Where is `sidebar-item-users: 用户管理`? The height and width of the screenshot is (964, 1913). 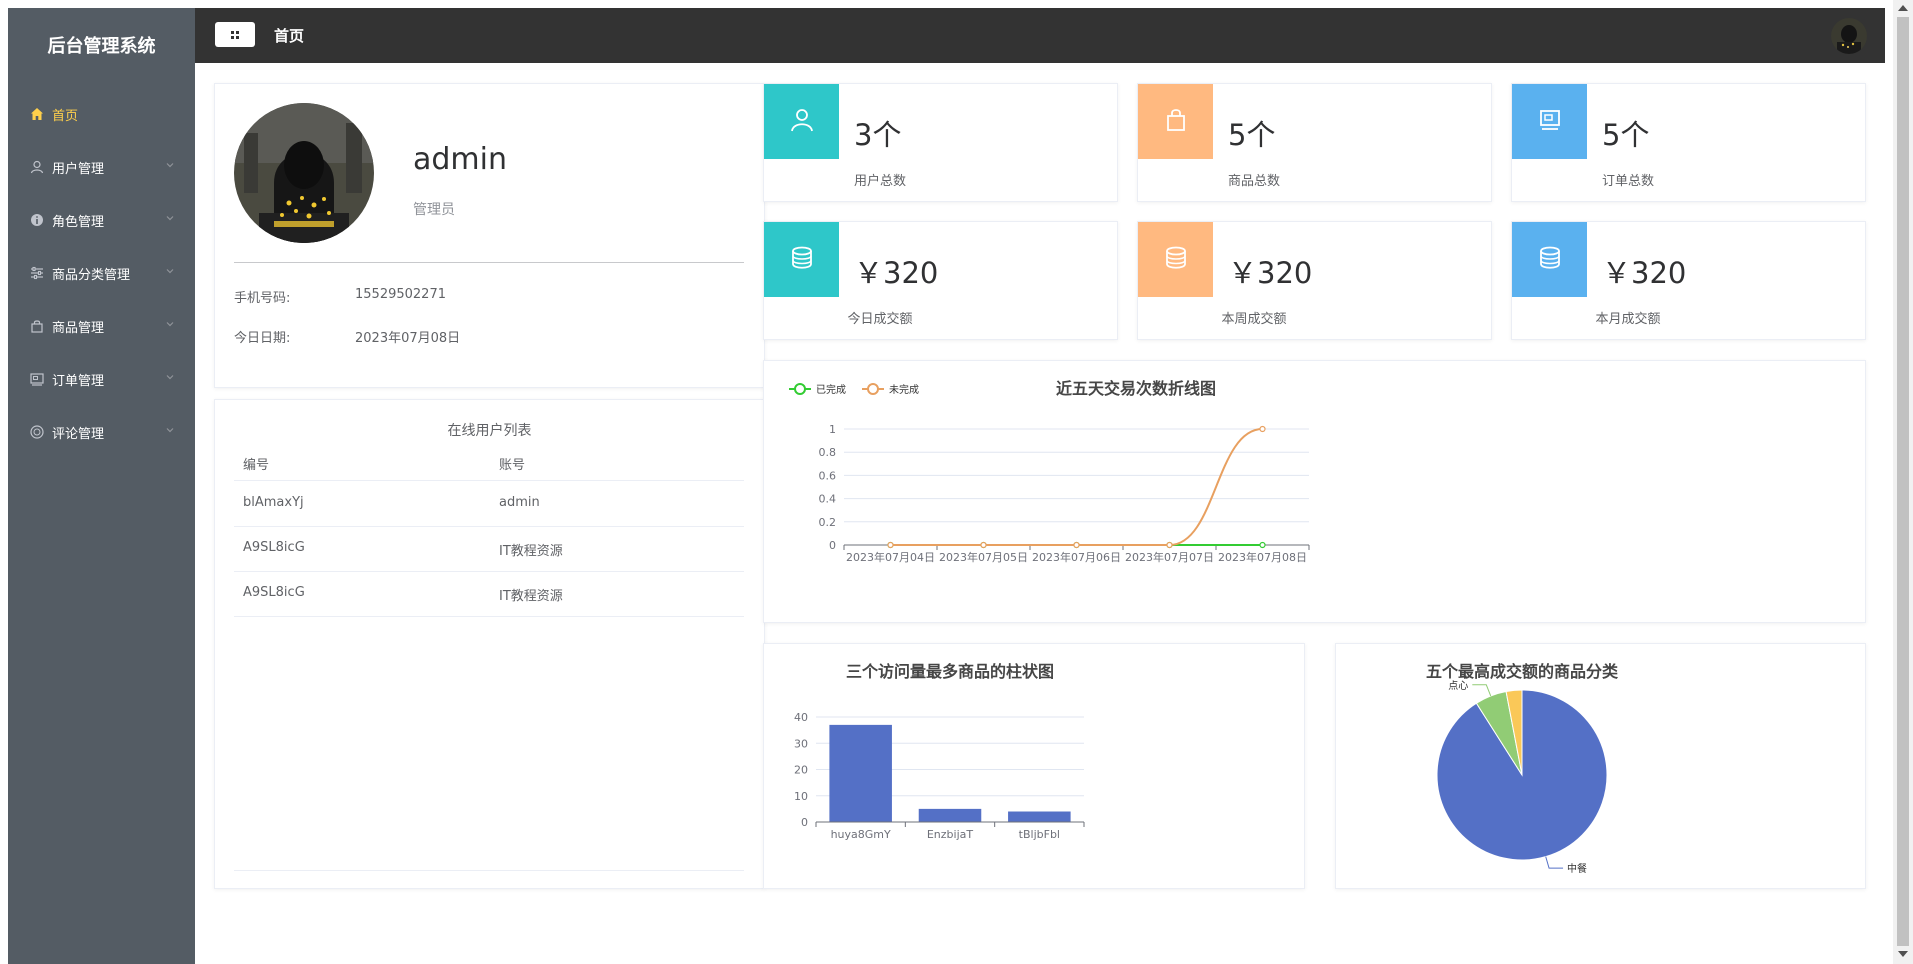
sidebar-item-users: 用户管理 is located at coordinates (101, 167).